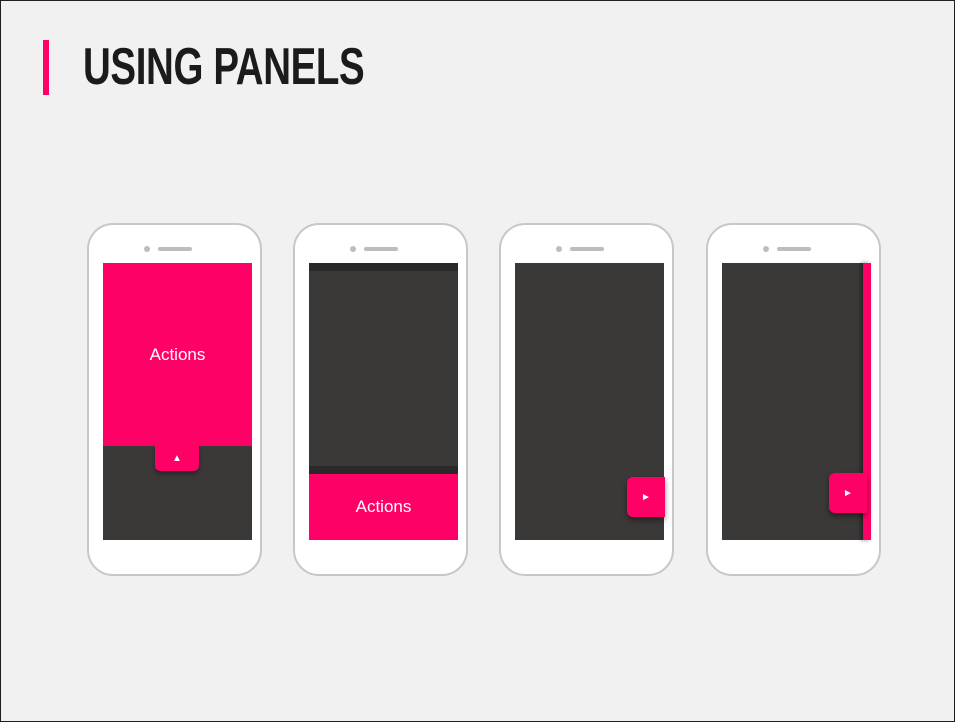  I want to click on phone-mockup-2: Actions, so click(380, 399).